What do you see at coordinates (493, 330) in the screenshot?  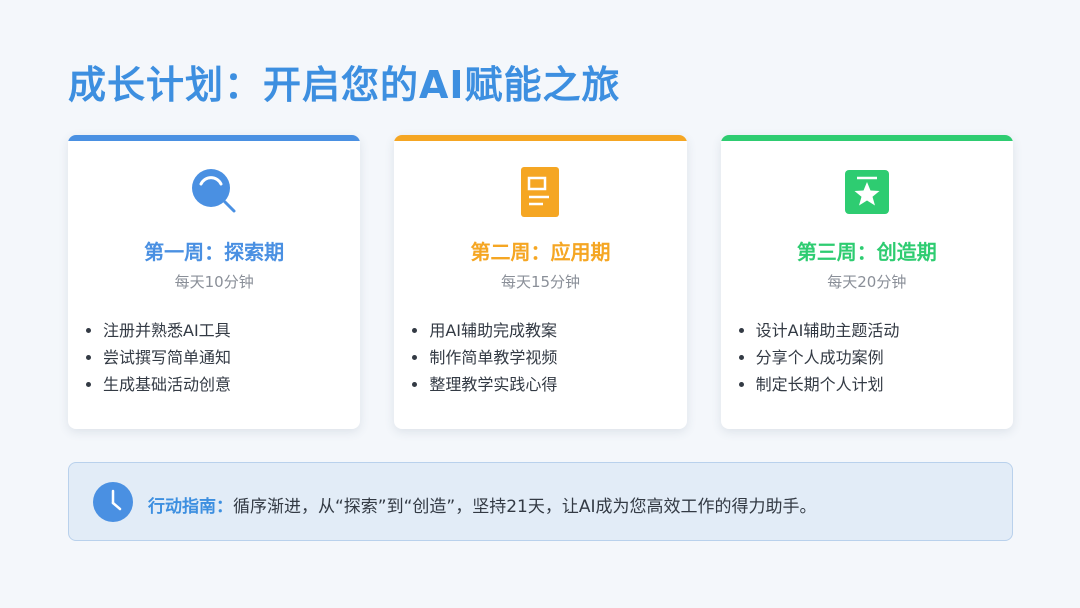 I see `task-text: 用AI辅助完成教案` at bounding box center [493, 330].